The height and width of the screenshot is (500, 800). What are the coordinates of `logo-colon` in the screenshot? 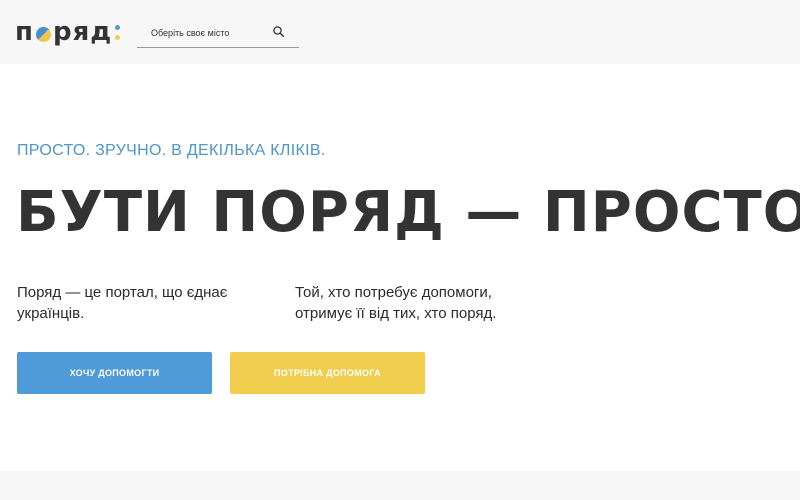 It's located at (118, 32).